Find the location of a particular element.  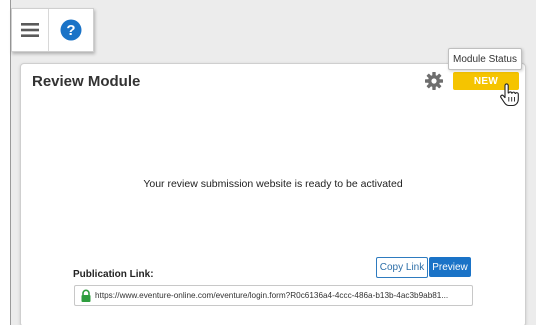

help-question-icon: ? is located at coordinates (71, 30).